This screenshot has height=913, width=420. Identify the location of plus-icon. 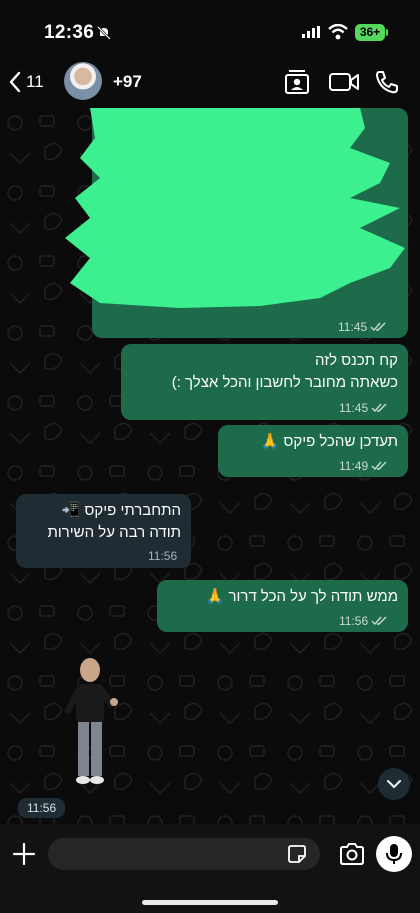
(24, 854).